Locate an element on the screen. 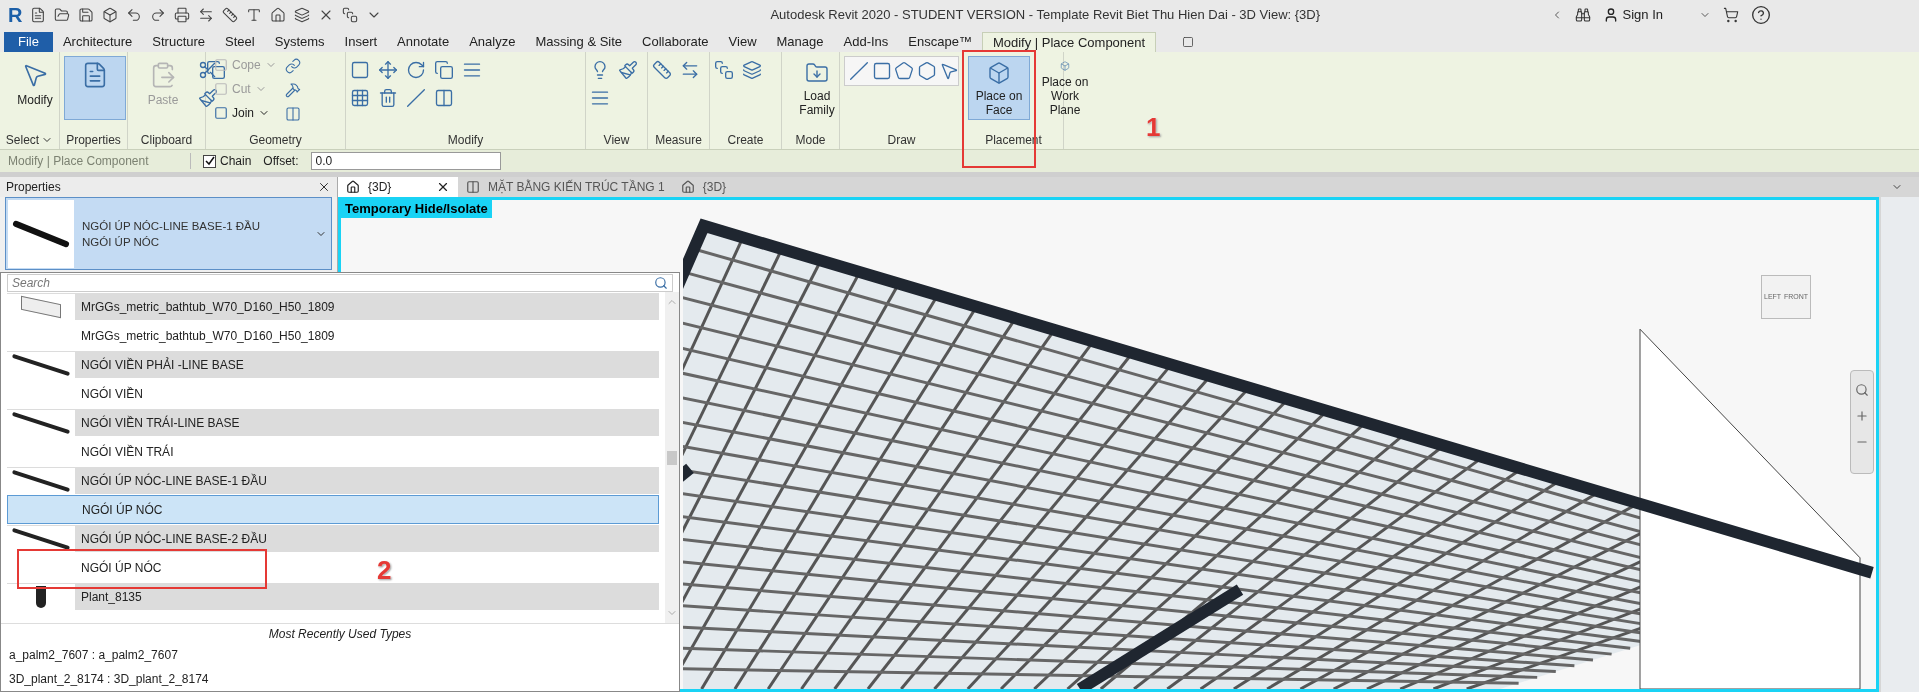 The width and height of the screenshot is (1919, 692). rotate-icon is located at coordinates (416, 70).